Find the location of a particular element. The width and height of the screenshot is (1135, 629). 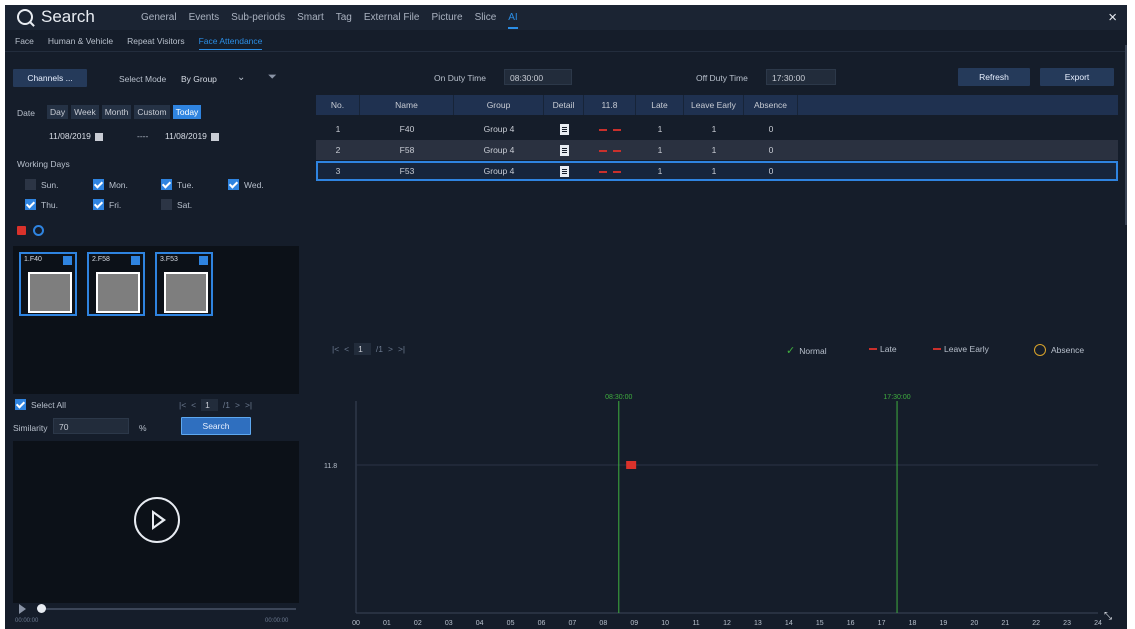

refresh-button: Refresh is located at coordinates (994, 77).